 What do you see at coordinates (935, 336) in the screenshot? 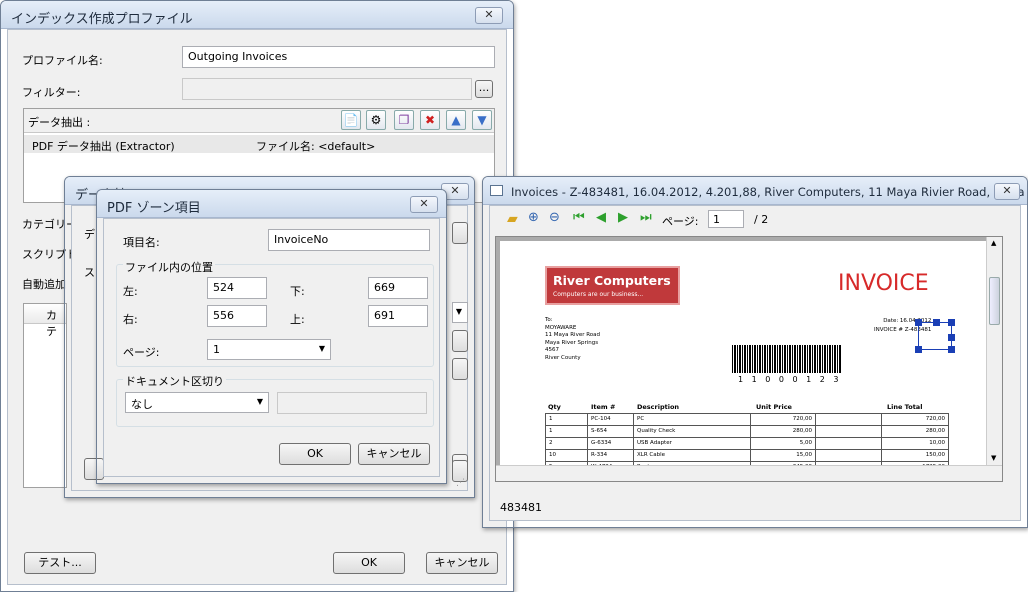
I see `selection-zone` at bounding box center [935, 336].